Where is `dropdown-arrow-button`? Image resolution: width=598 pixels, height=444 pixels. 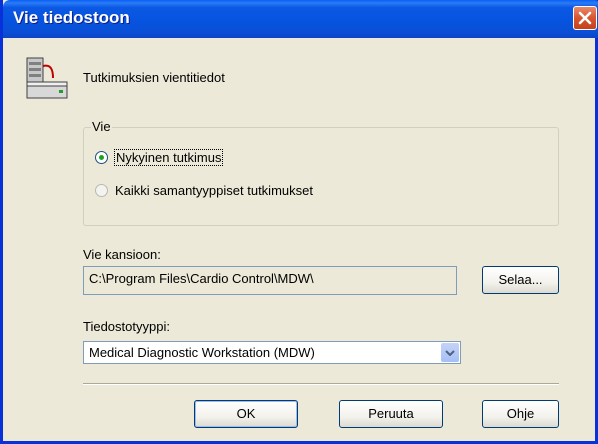
dropdown-arrow-button is located at coordinates (450, 352).